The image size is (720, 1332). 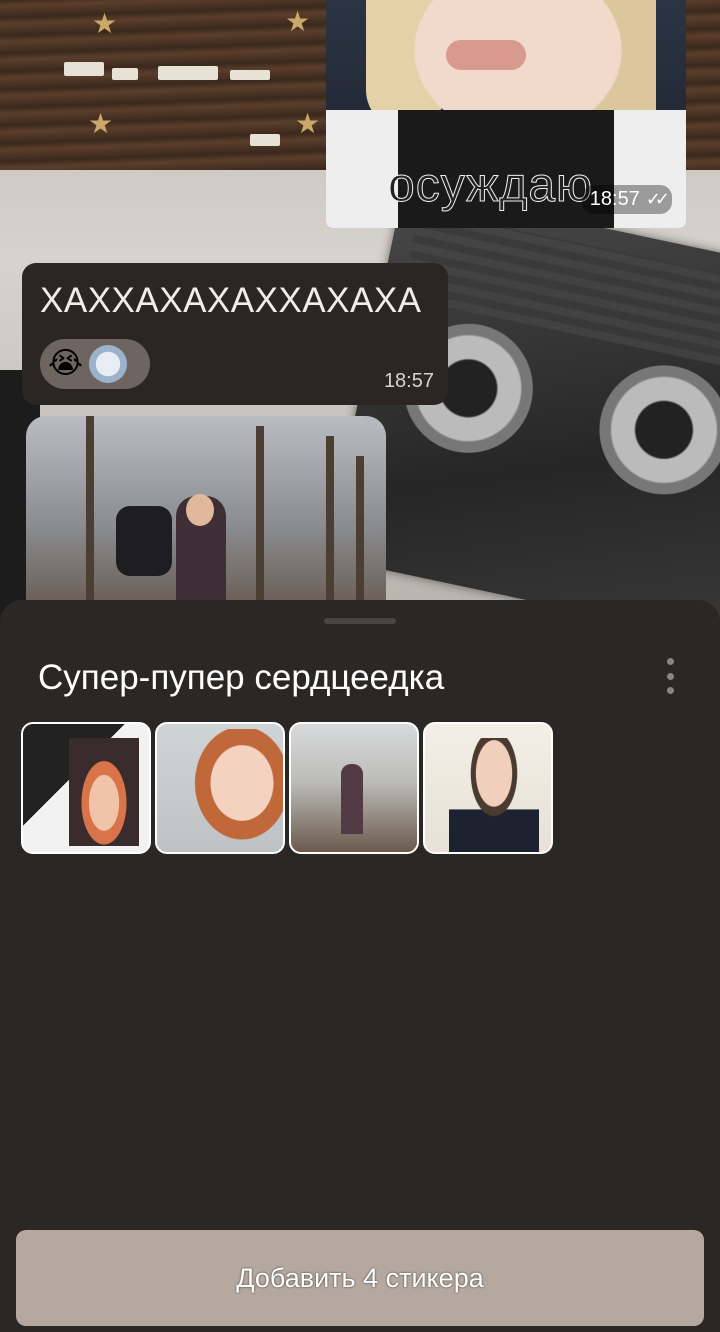 What do you see at coordinates (287, 788) in the screenshot?
I see `sticker-grid` at bounding box center [287, 788].